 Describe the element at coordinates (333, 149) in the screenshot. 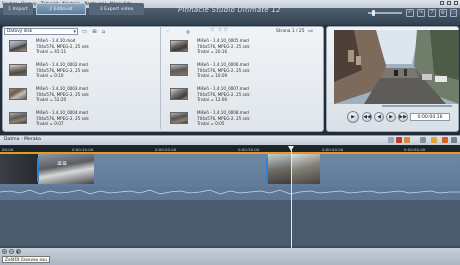

I see `ruler-label: 0:00:40.00` at that location.